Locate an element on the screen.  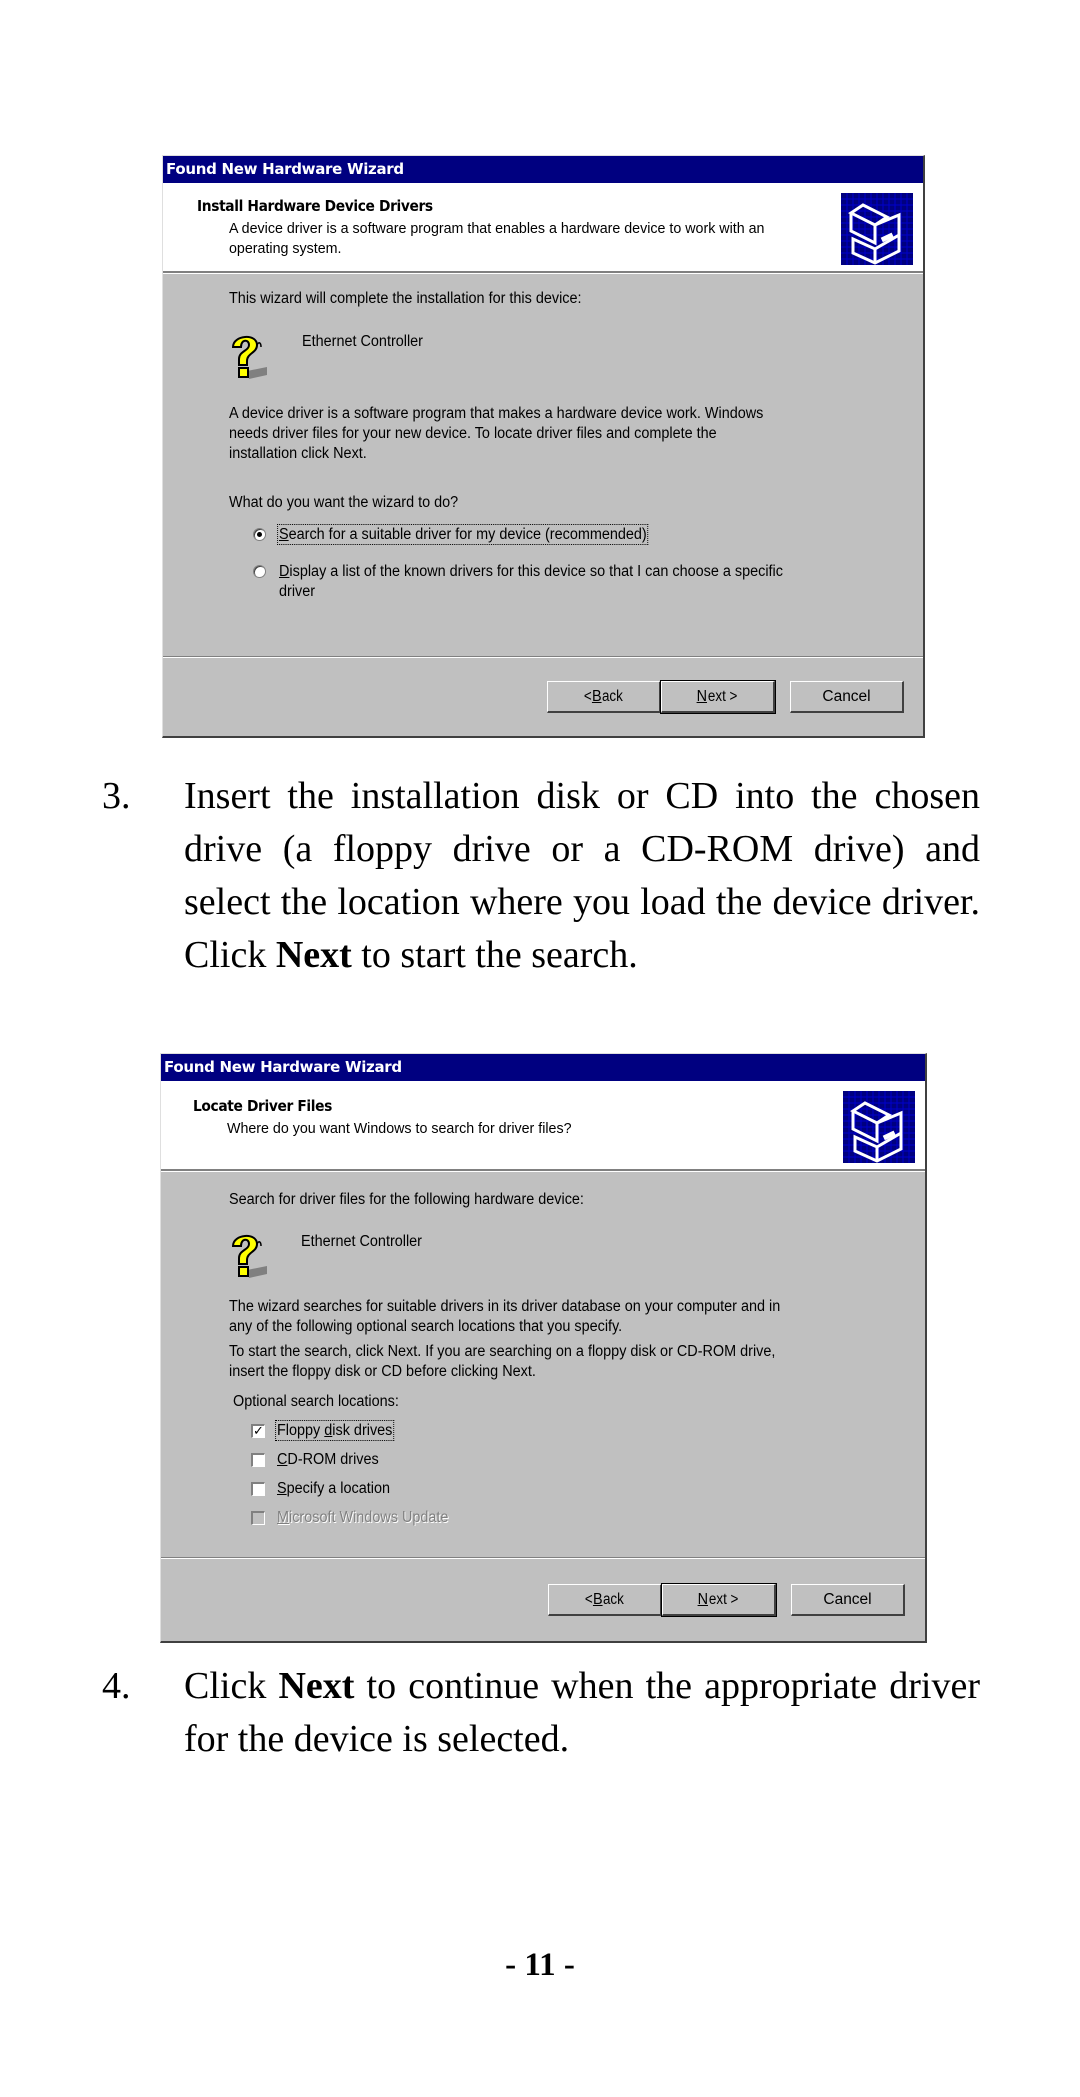
specify-location-label: Specify a location is located at coordinates (333, 1489).